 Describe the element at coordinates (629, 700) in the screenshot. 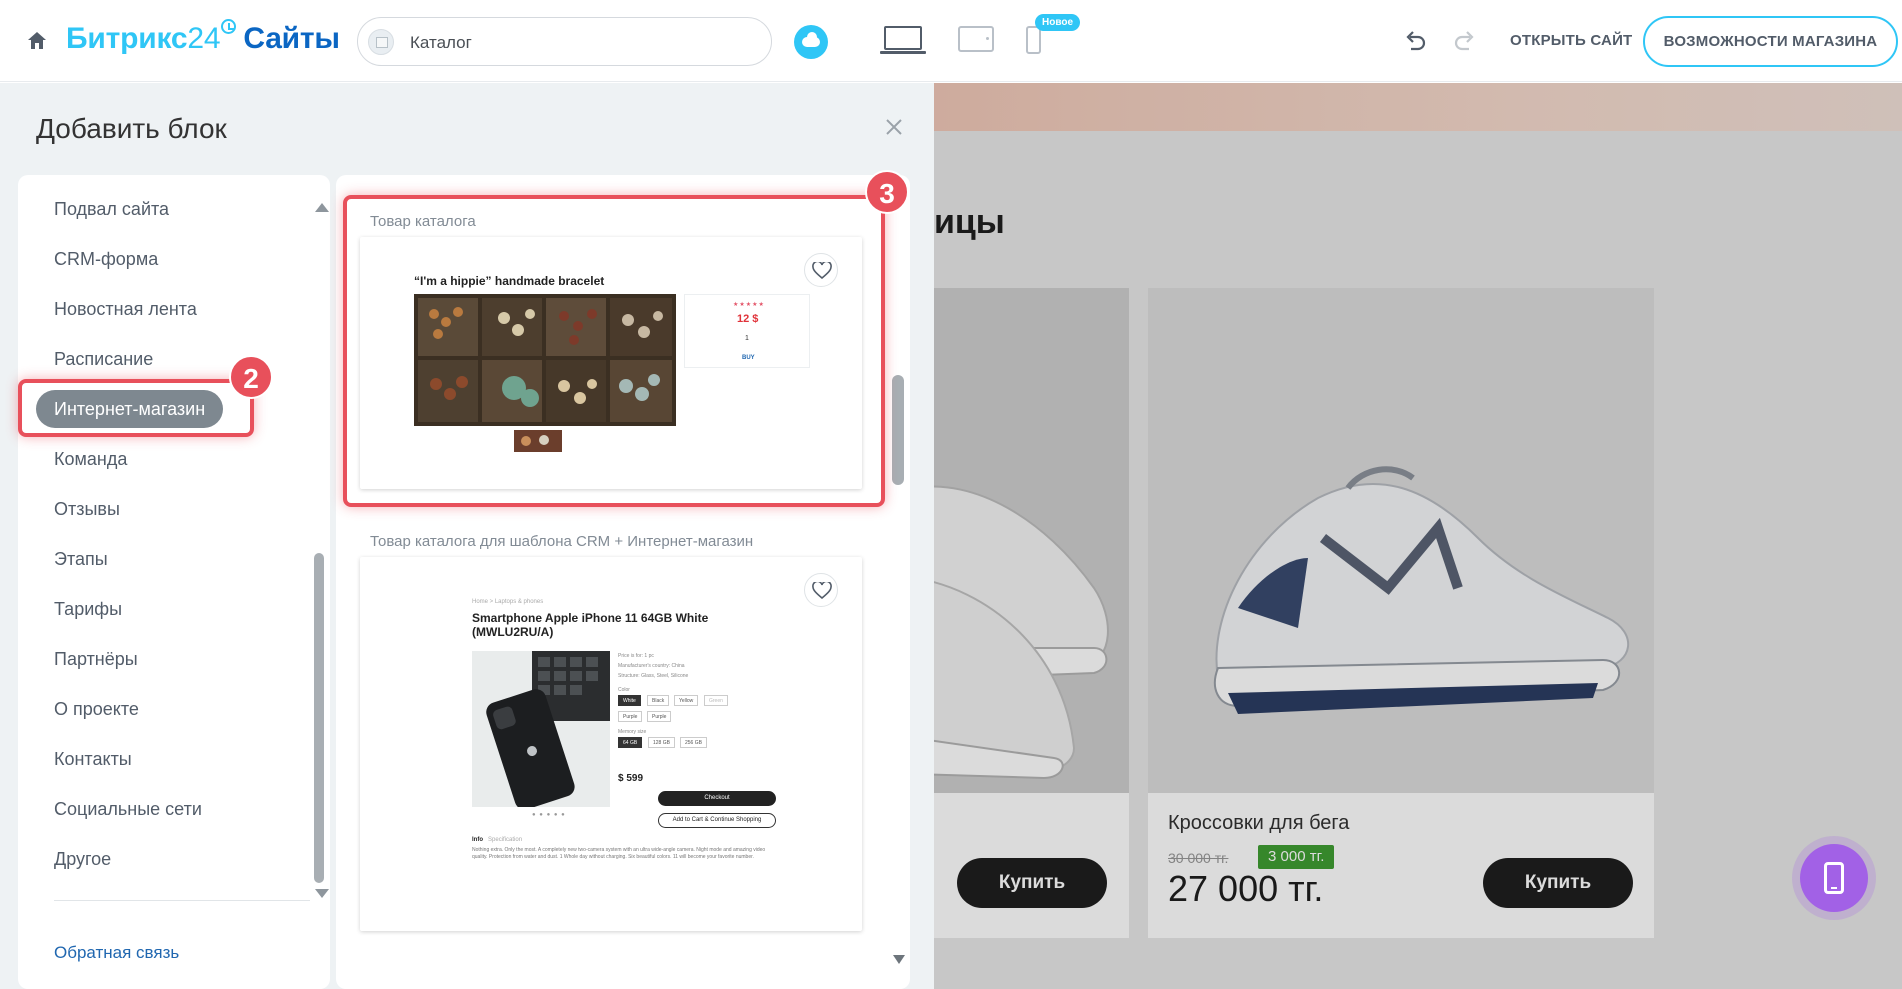

I see `color-chip: White` at that location.